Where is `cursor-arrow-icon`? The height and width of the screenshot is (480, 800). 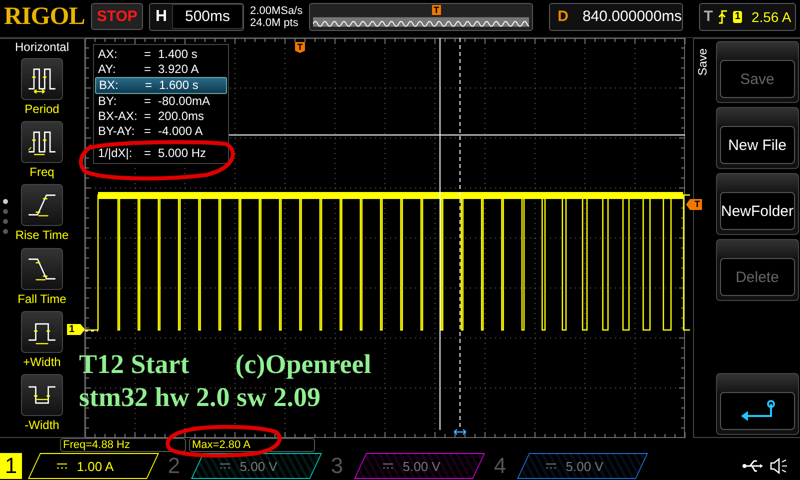 cursor-arrow-icon is located at coordinates (460, 432).